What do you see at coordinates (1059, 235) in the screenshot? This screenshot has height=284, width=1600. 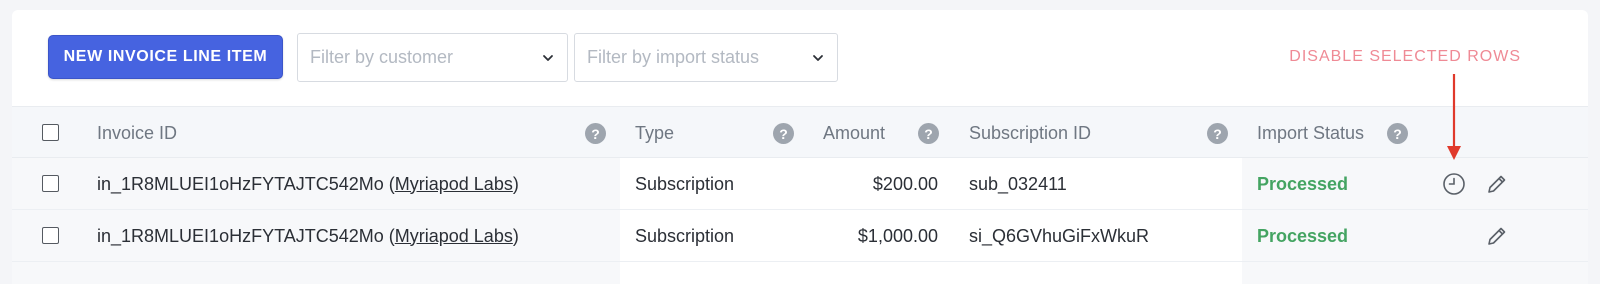 I see `subscription-id-cell: si_Q6GVhuGiFxWkuR` at bounding box center [1059, 235].